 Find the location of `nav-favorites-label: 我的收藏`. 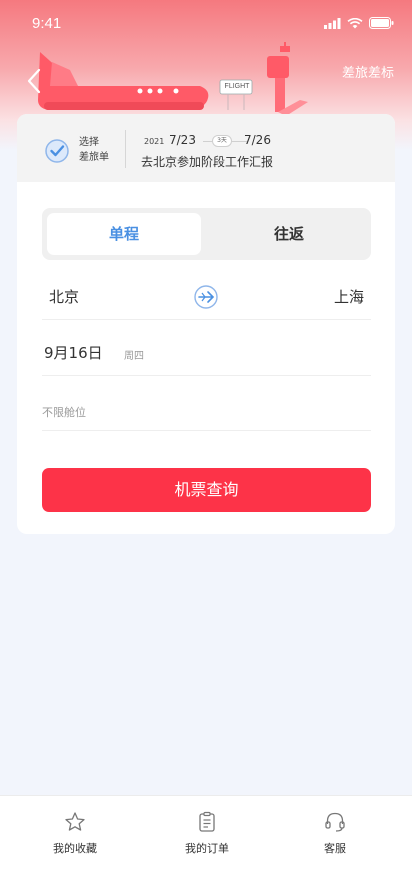

nav-favorites-label: 我的收藏 is located at coordinates (75, 848).